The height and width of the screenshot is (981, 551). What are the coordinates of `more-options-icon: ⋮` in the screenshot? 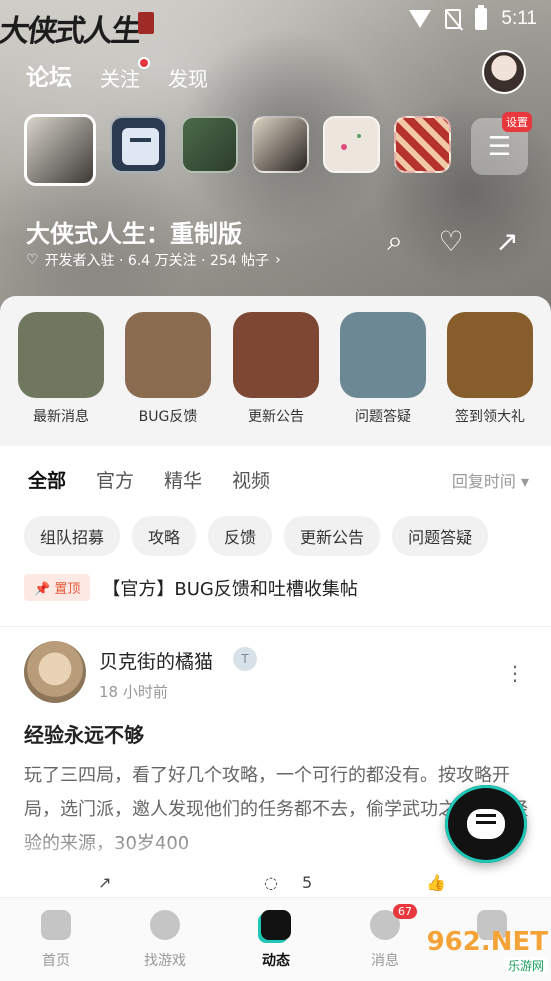 It's located at (515, 673).